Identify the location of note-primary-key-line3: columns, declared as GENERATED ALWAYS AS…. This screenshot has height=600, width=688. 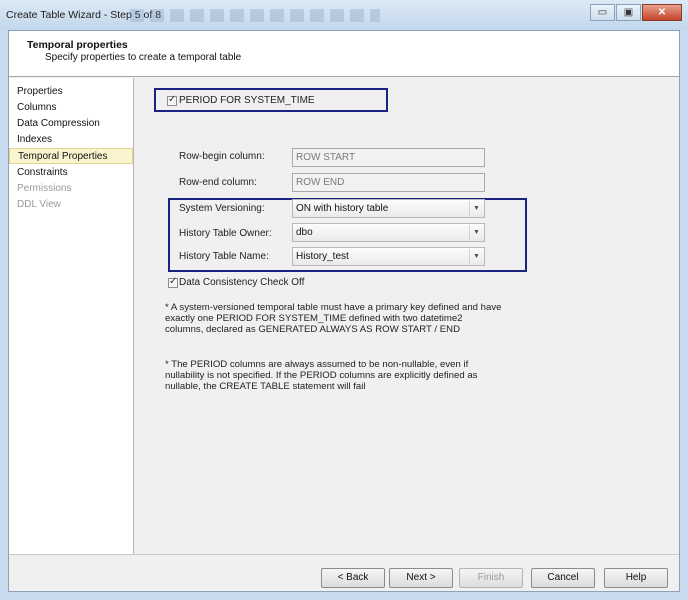
(313, 329).